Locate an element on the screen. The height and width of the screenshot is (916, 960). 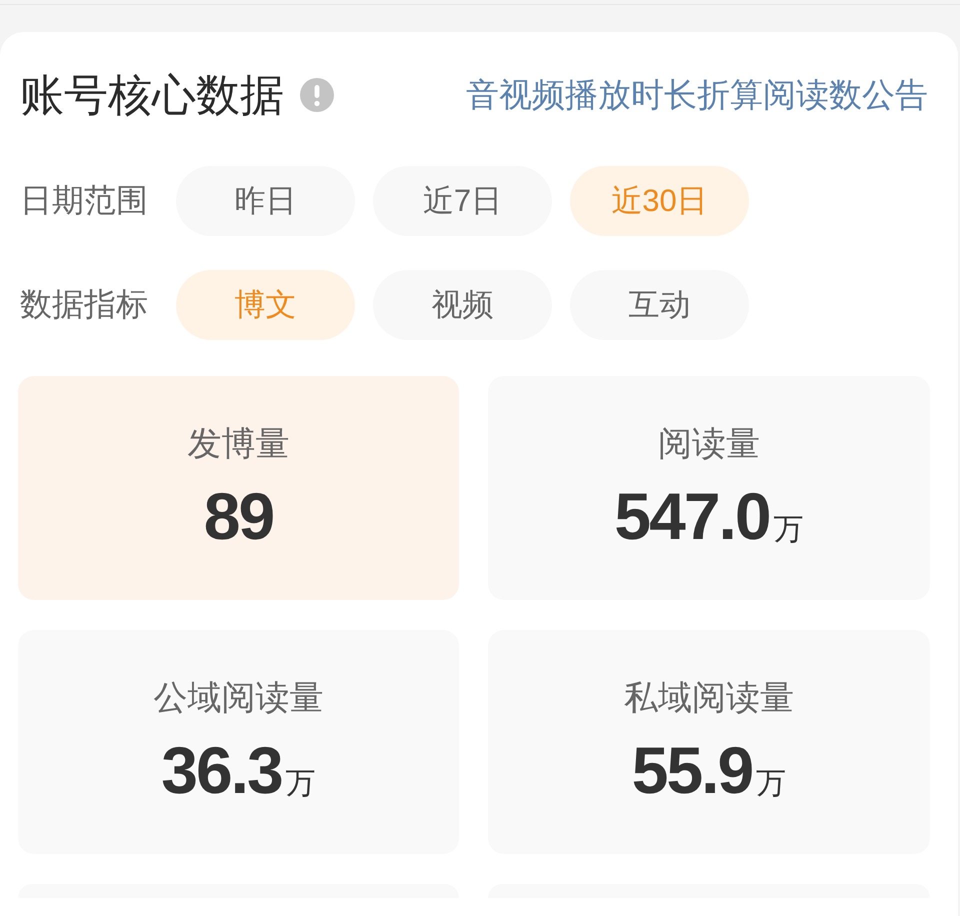
stat-value: 36.3 is located at coordinates (221, 770).